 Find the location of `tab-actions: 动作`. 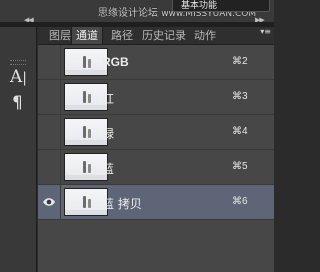

tab-actions: 动作 is located at coordinates (205, 35).